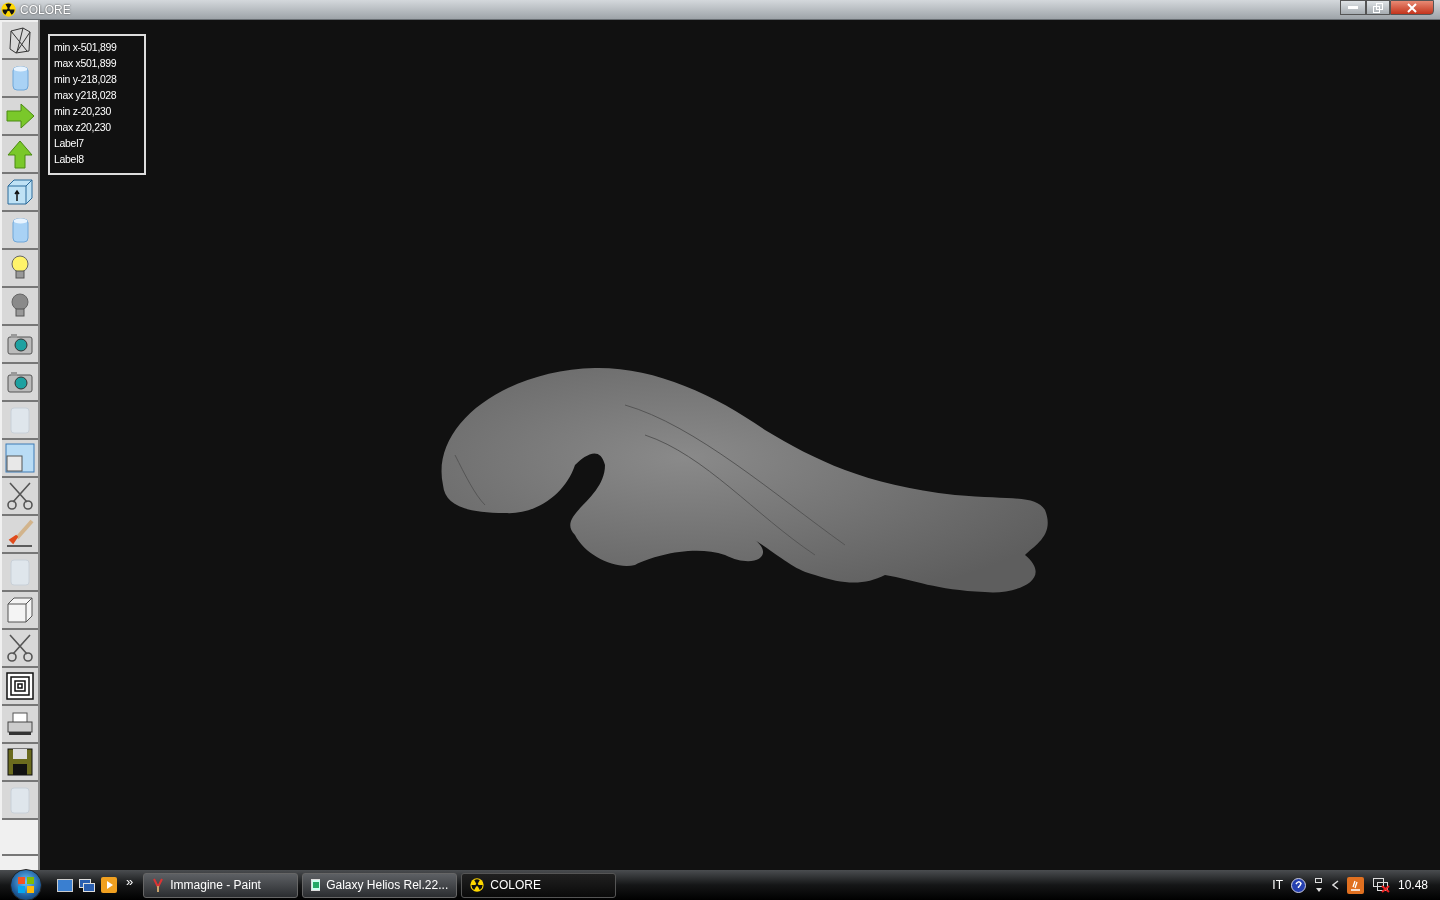 This screenshot has height=900, width=1440. I want to click on desktop-icon, so click(65, 885).